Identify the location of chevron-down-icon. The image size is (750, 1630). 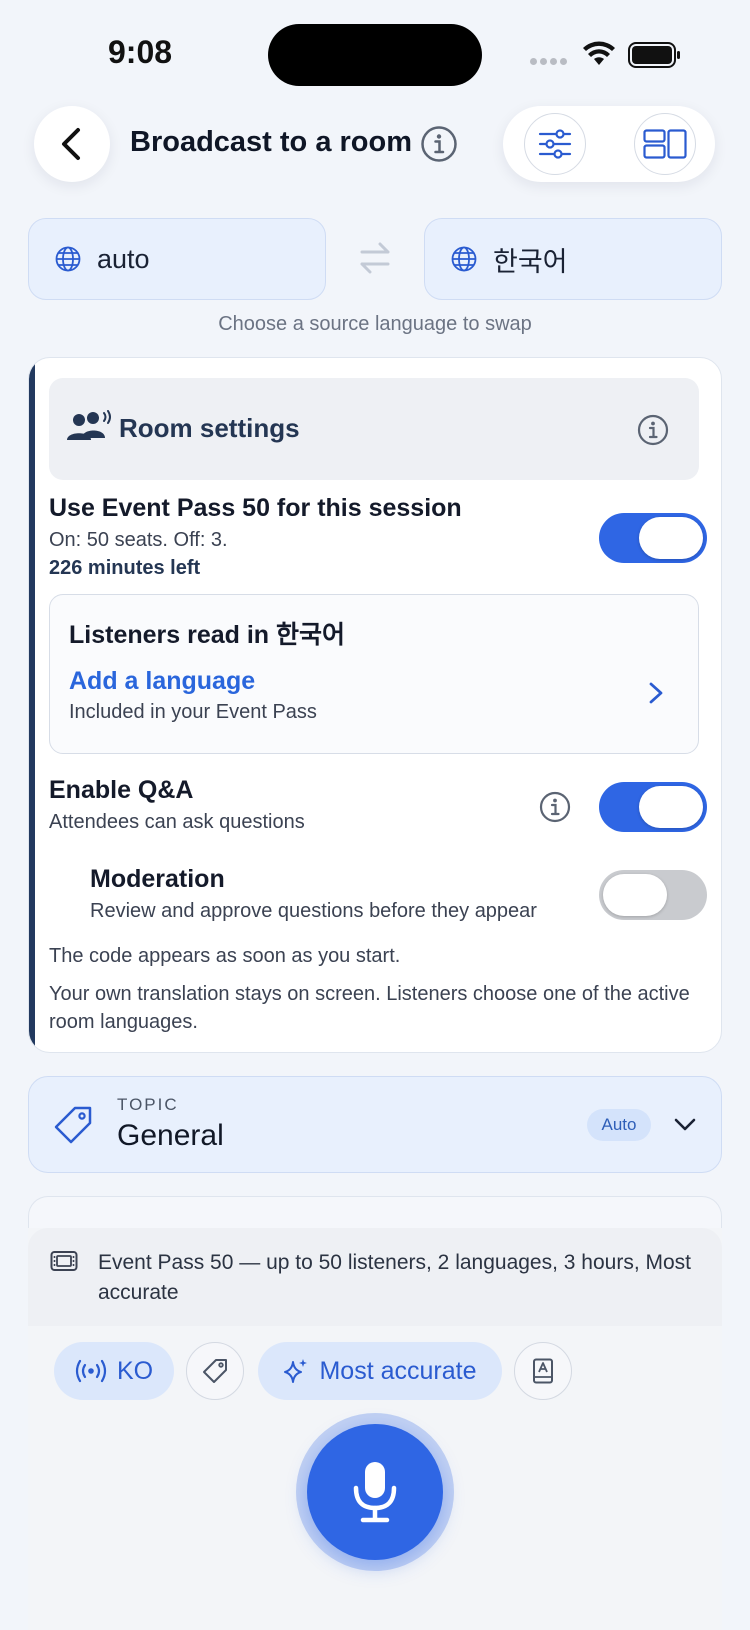
(685, 1124).